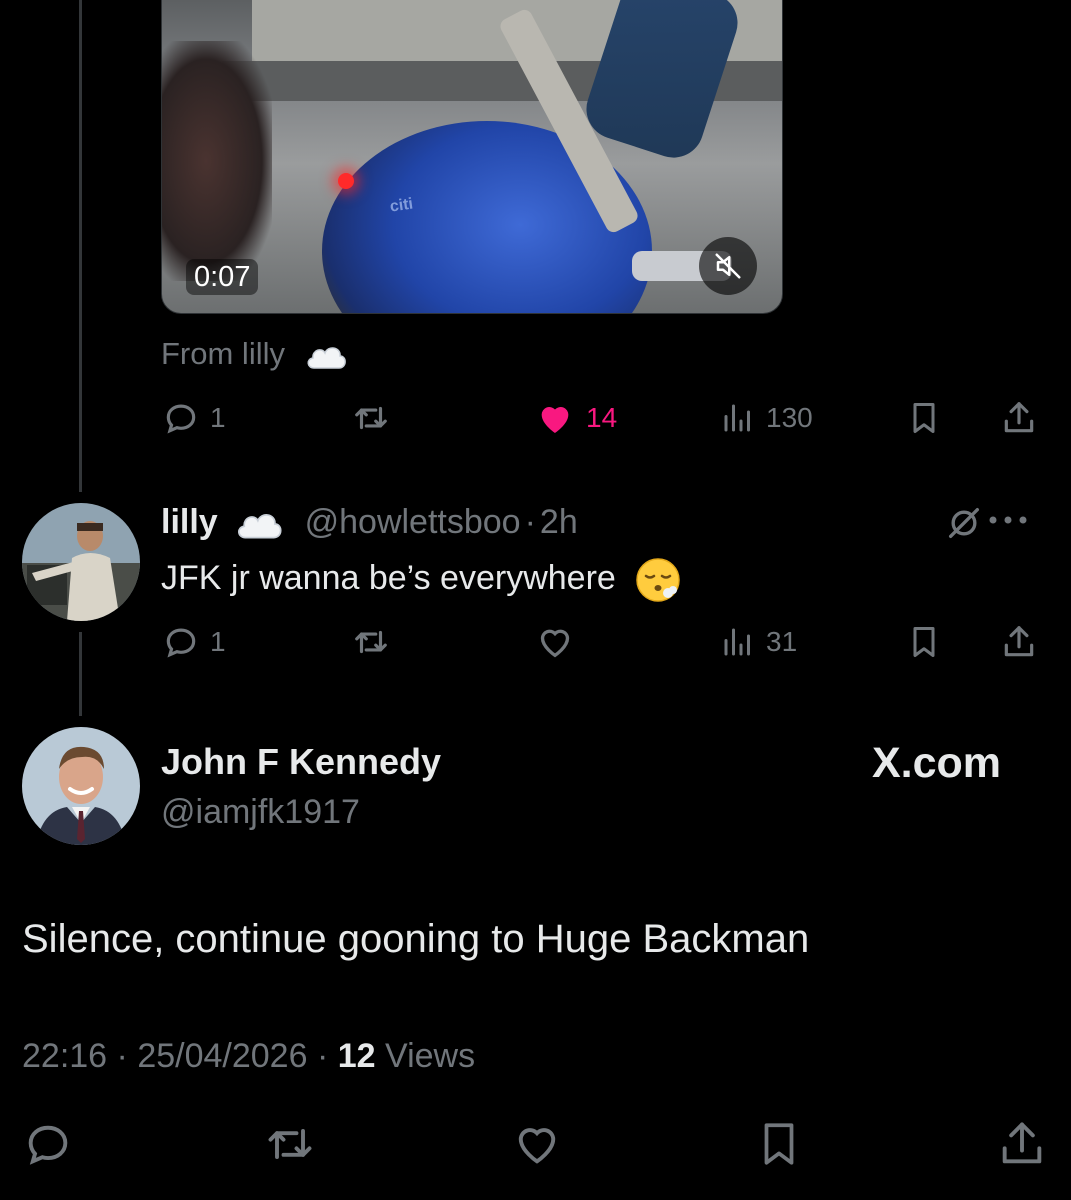  What do you see at coordinates (217, 161) in the screenshot?
I see `video-frame-person` at bounding box center [217, 161].